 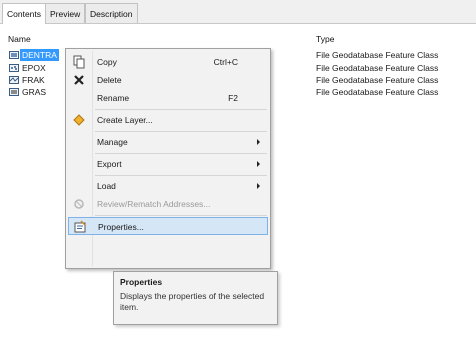 I want to click on tooltip-title: Properties, so click(x=141, y=282).